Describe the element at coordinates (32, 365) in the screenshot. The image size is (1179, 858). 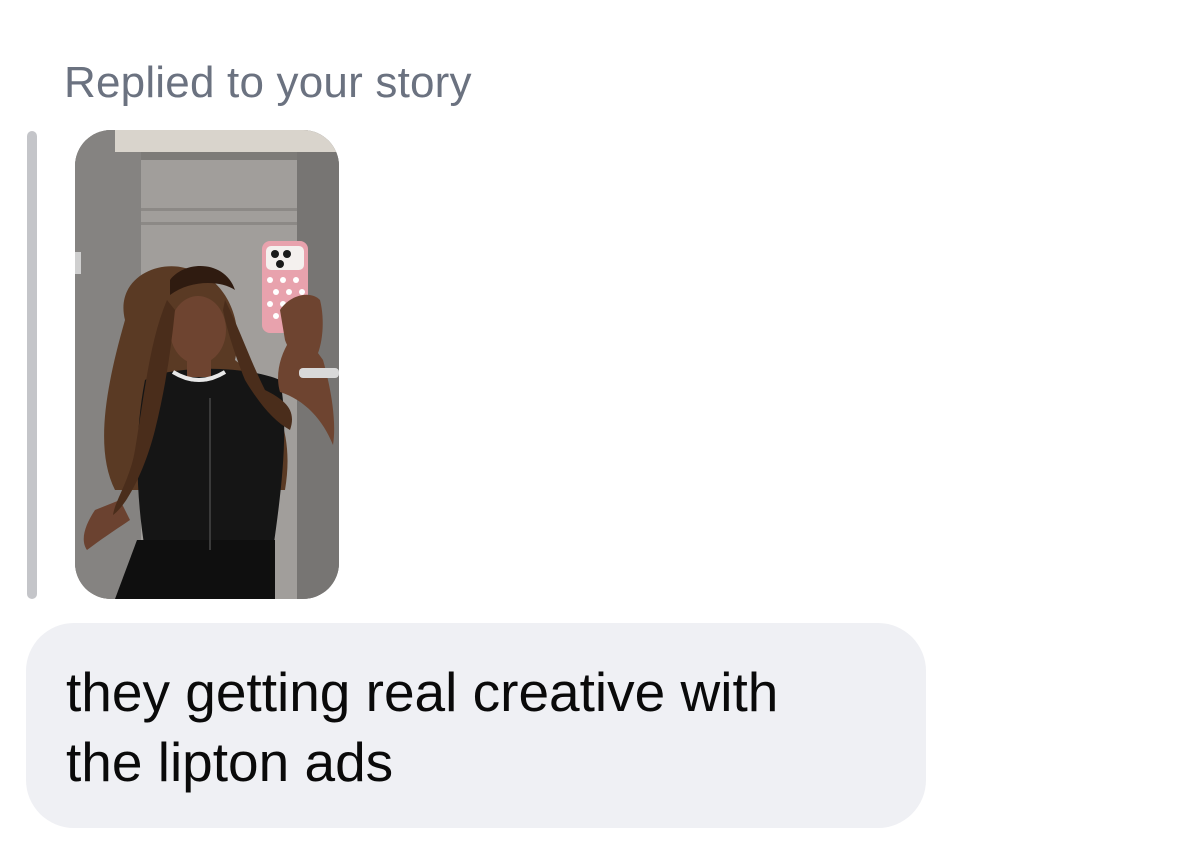
I see `quote-bar` at that location.